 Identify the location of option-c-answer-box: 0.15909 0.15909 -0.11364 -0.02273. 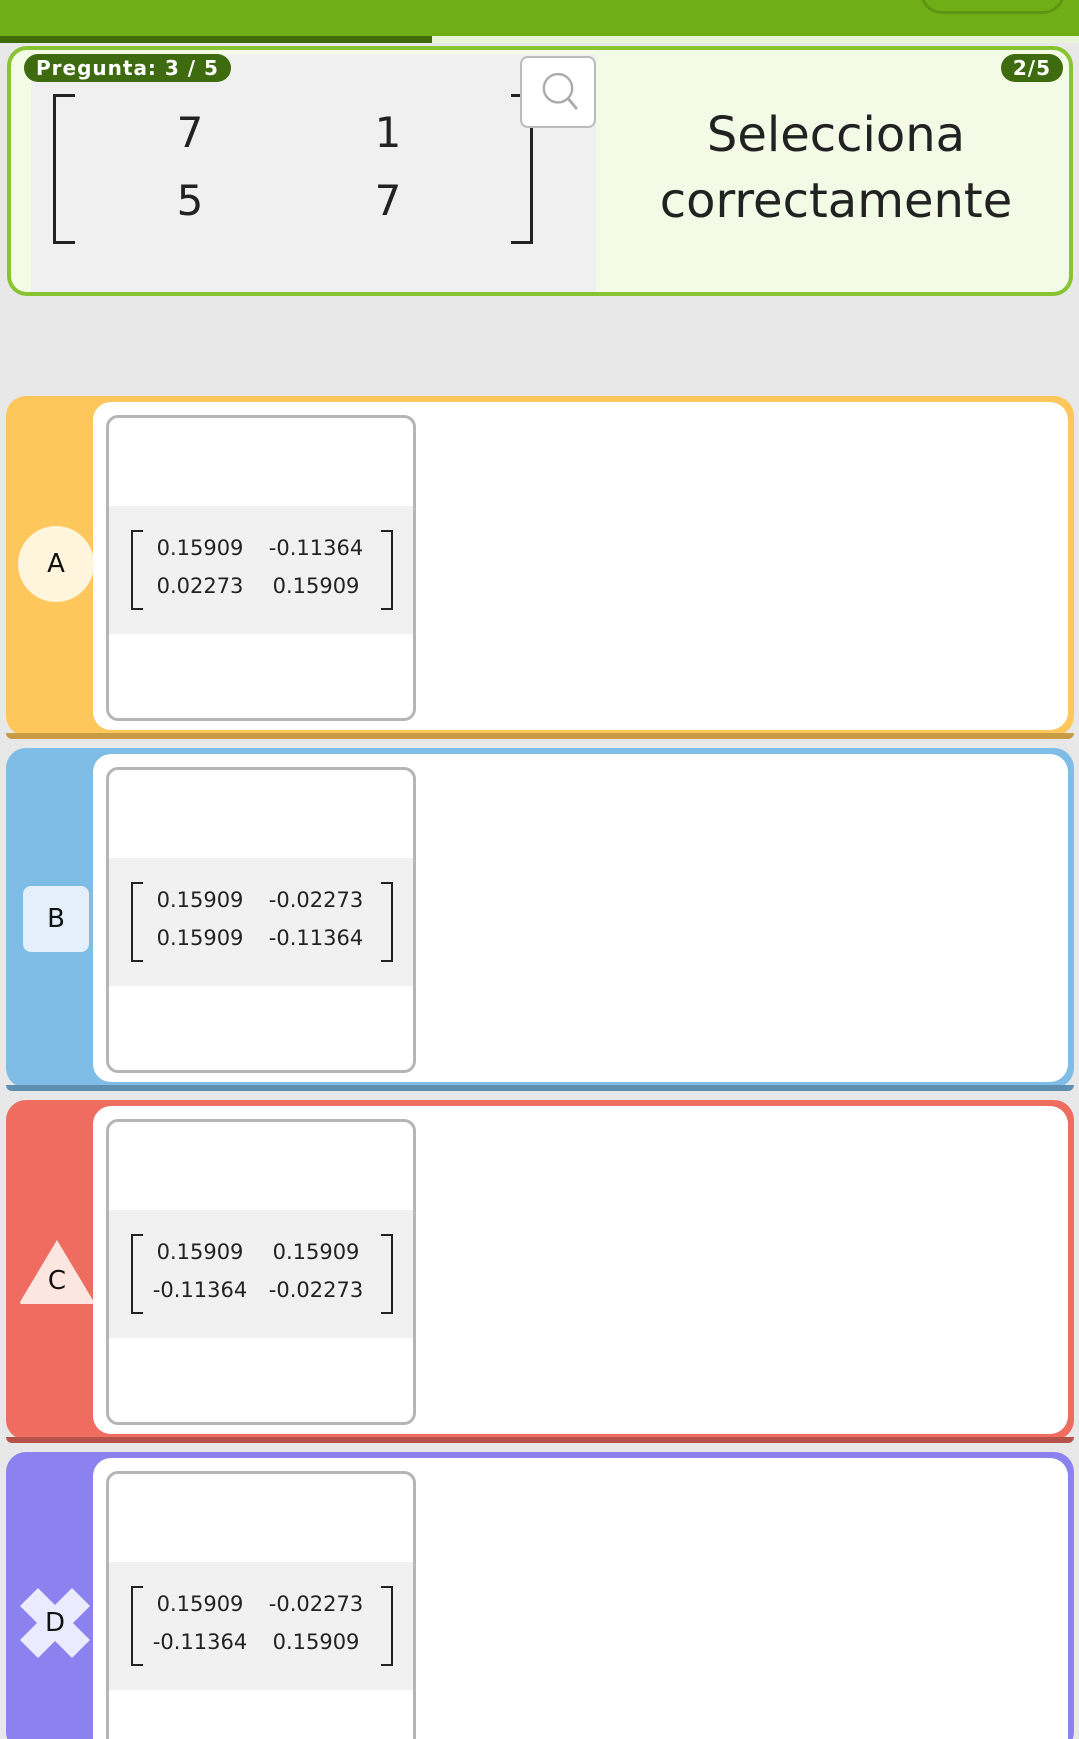
(261, 1272).